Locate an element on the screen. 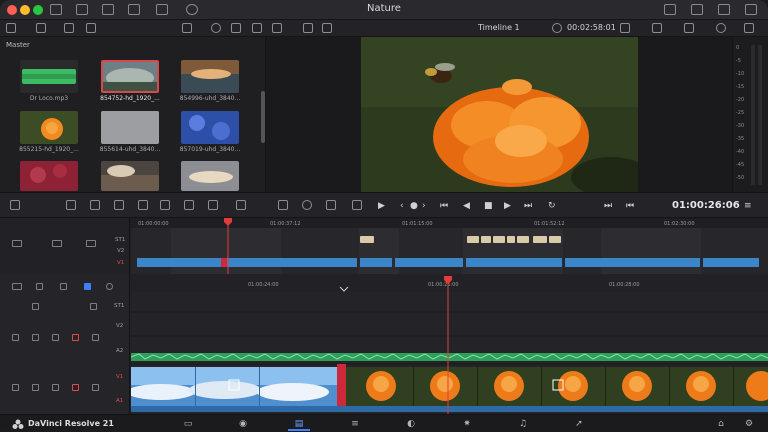  append-icon is located at coordinates (189, 205).